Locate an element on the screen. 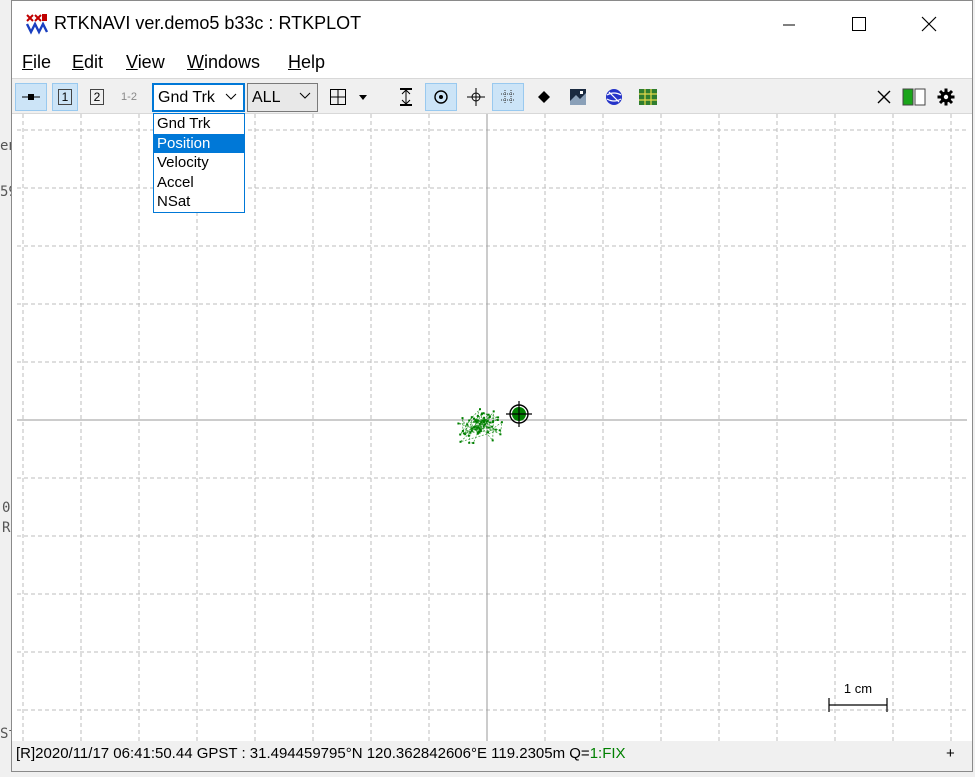 The image size is (975, 777). show-map-button is located at coordinates (614, 97).